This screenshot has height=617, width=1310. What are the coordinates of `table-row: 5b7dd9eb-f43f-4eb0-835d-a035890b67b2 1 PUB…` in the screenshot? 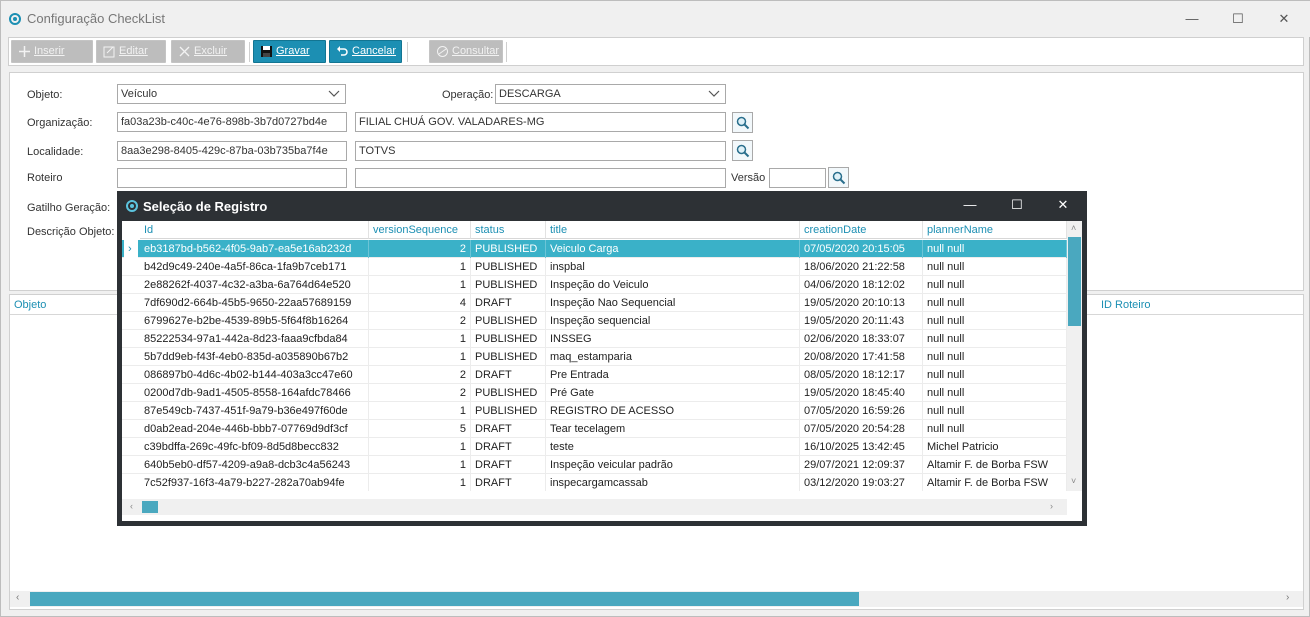 It's located at (594, 357).